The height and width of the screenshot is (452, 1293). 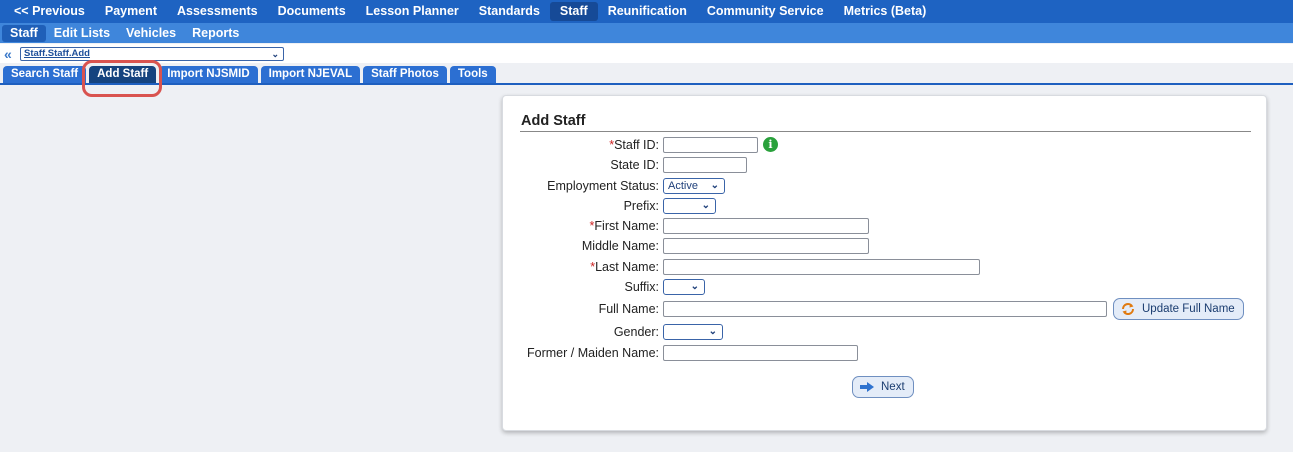 I want to click on next-button: Next, so click(x=883, y=387).